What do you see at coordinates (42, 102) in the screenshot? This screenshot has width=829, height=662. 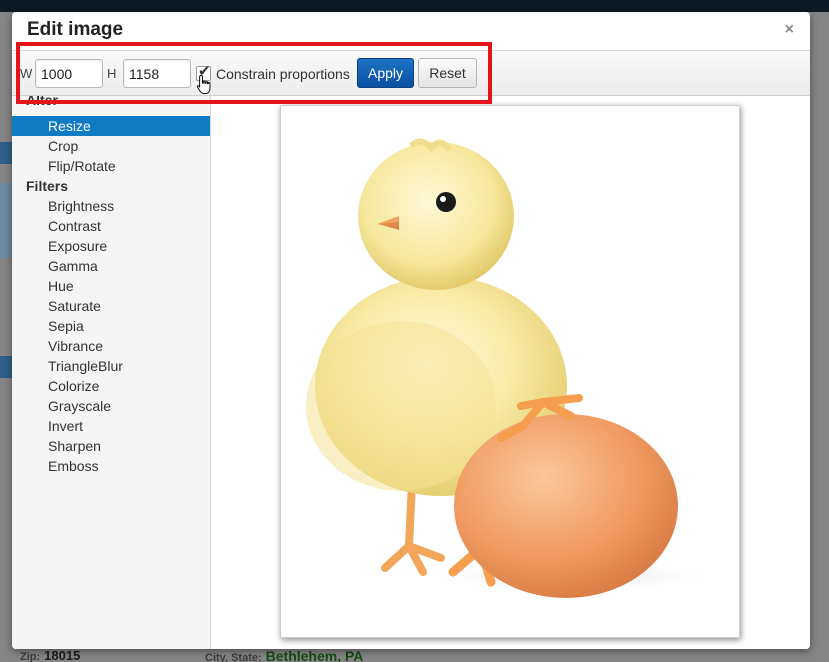 I see `sidebar-heading-alter: Alter` at bounding box center [42, 102].